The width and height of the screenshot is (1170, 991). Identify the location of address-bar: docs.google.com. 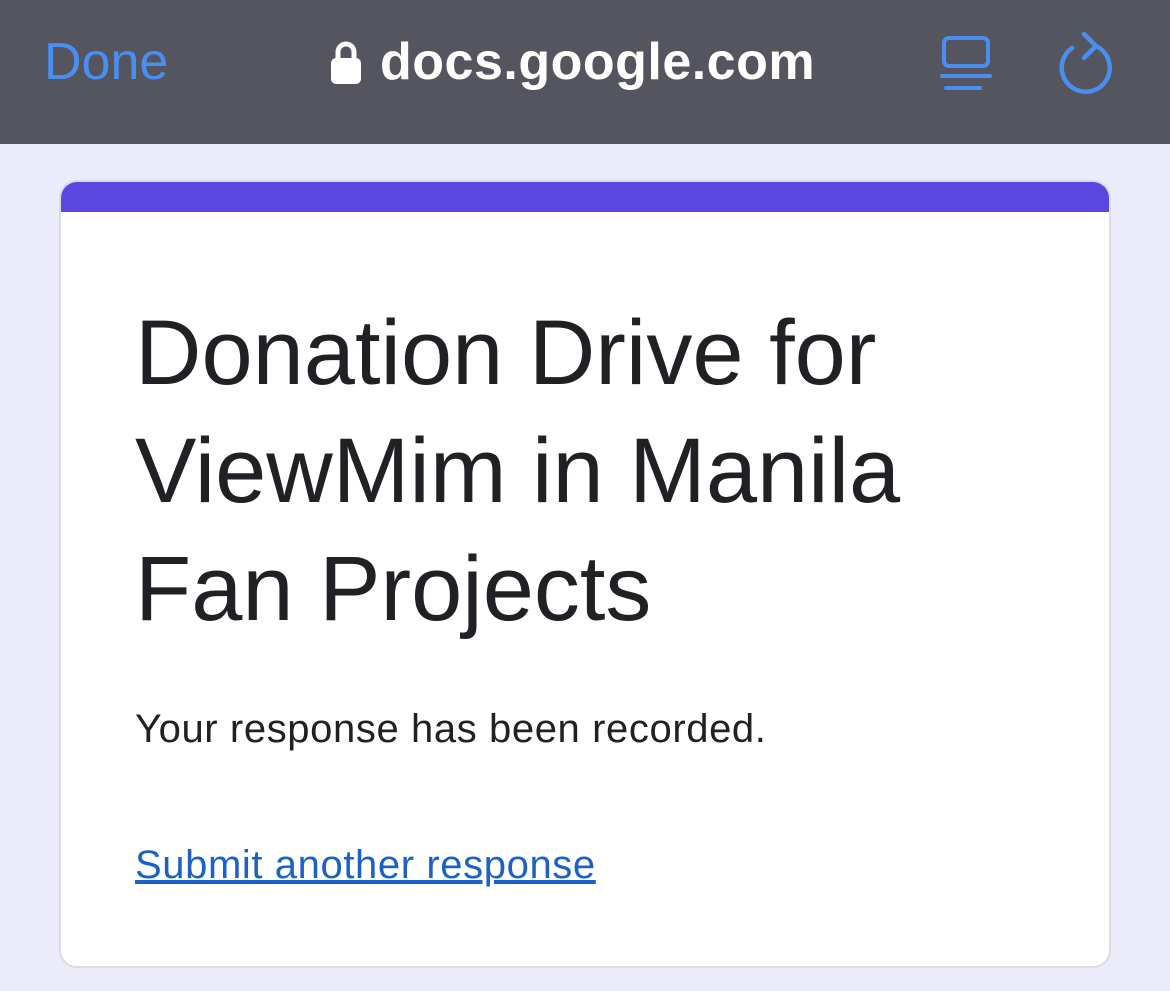
(572, 62).